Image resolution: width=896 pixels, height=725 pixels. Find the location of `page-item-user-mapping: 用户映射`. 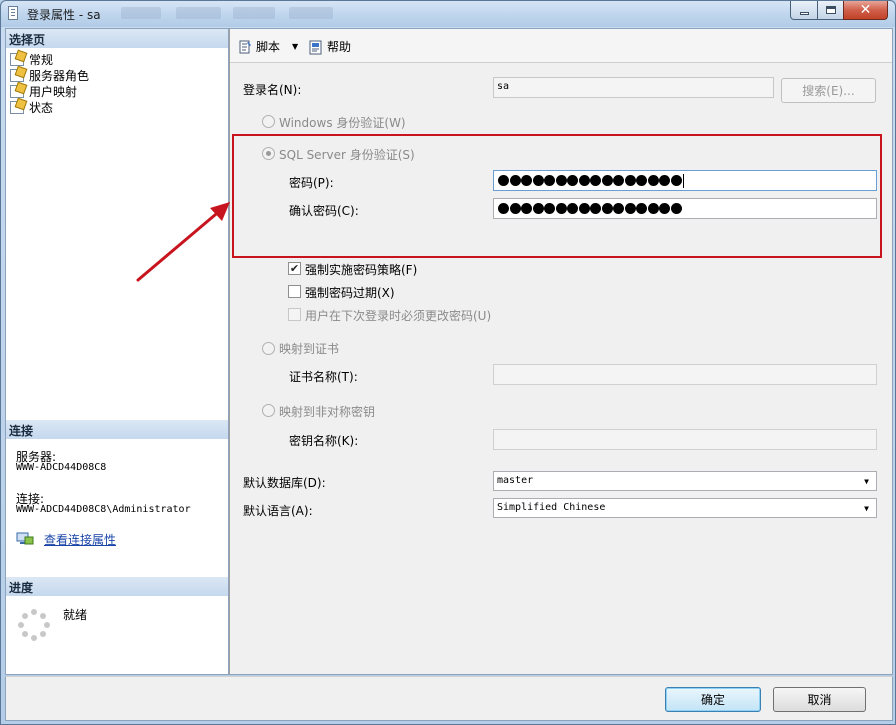

page-item-user-mapping: 用户映射 is located at coordinates (43, 91).